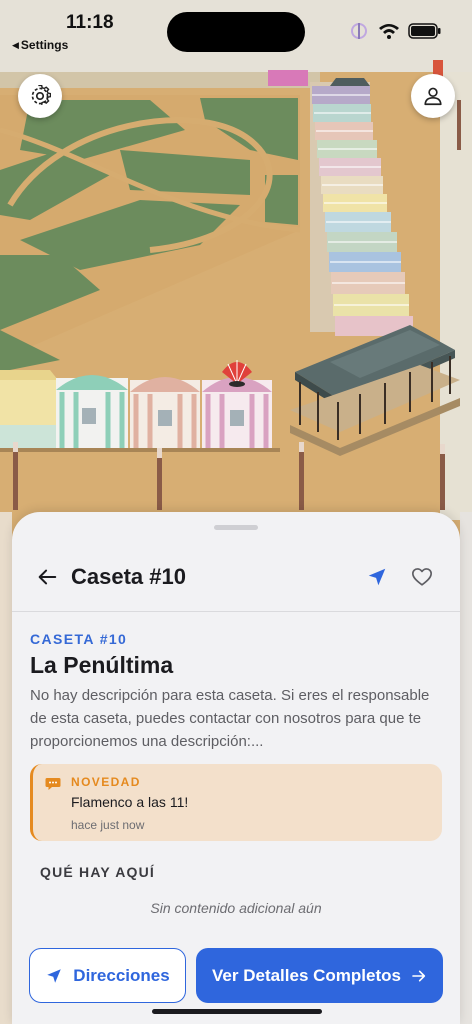  What do you see at coordinates (15, 44) in the screenshot?
I see `back-triangle-icon: ◀` at bounding box center [15, 44].